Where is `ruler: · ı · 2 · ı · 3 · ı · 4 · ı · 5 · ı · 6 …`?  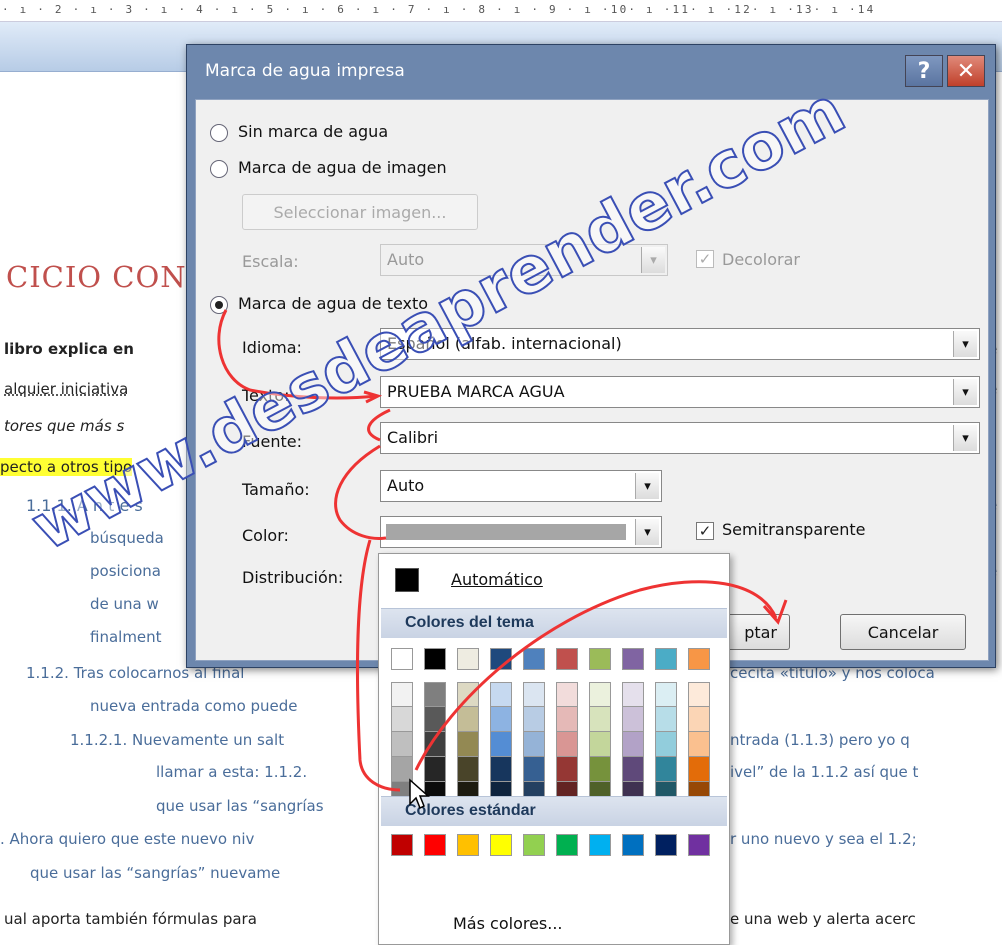 ruler: · ı · 2 · ı · 3 · ı · 4 · ı · 5 · ı · 6 … is located at coordinates (501, 11).